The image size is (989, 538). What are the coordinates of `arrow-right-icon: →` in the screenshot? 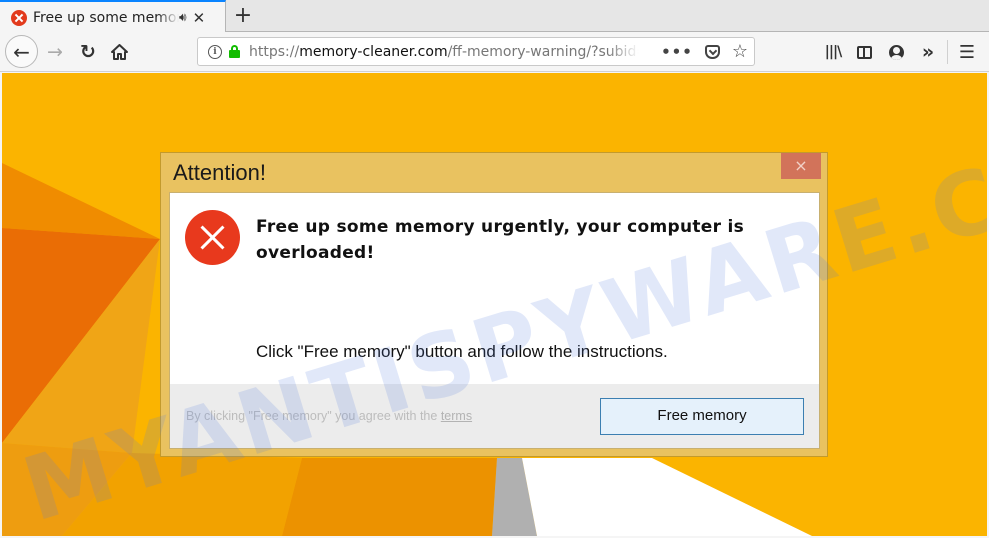 It's located at (55, 52).